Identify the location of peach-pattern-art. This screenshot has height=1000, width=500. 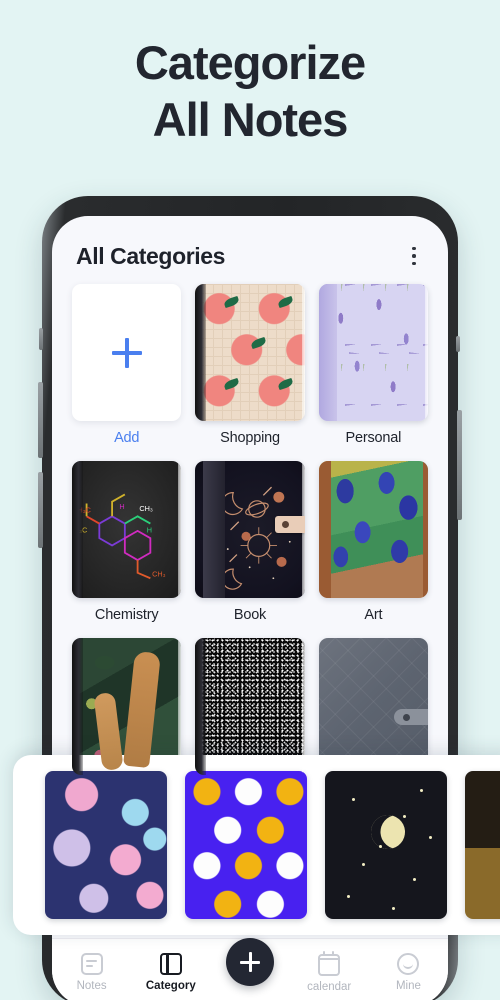
(250, 352).